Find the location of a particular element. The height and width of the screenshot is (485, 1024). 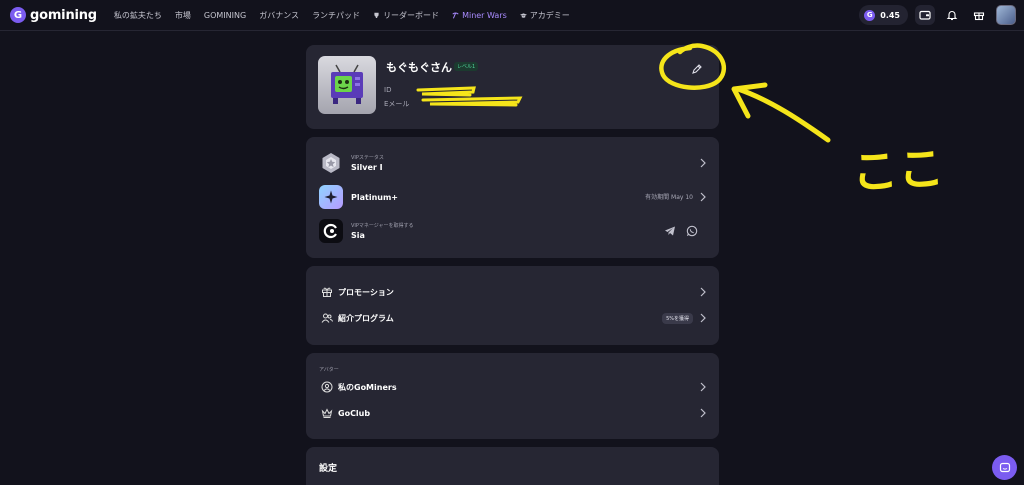

wallet-icon is located at coordinates (925, 15).